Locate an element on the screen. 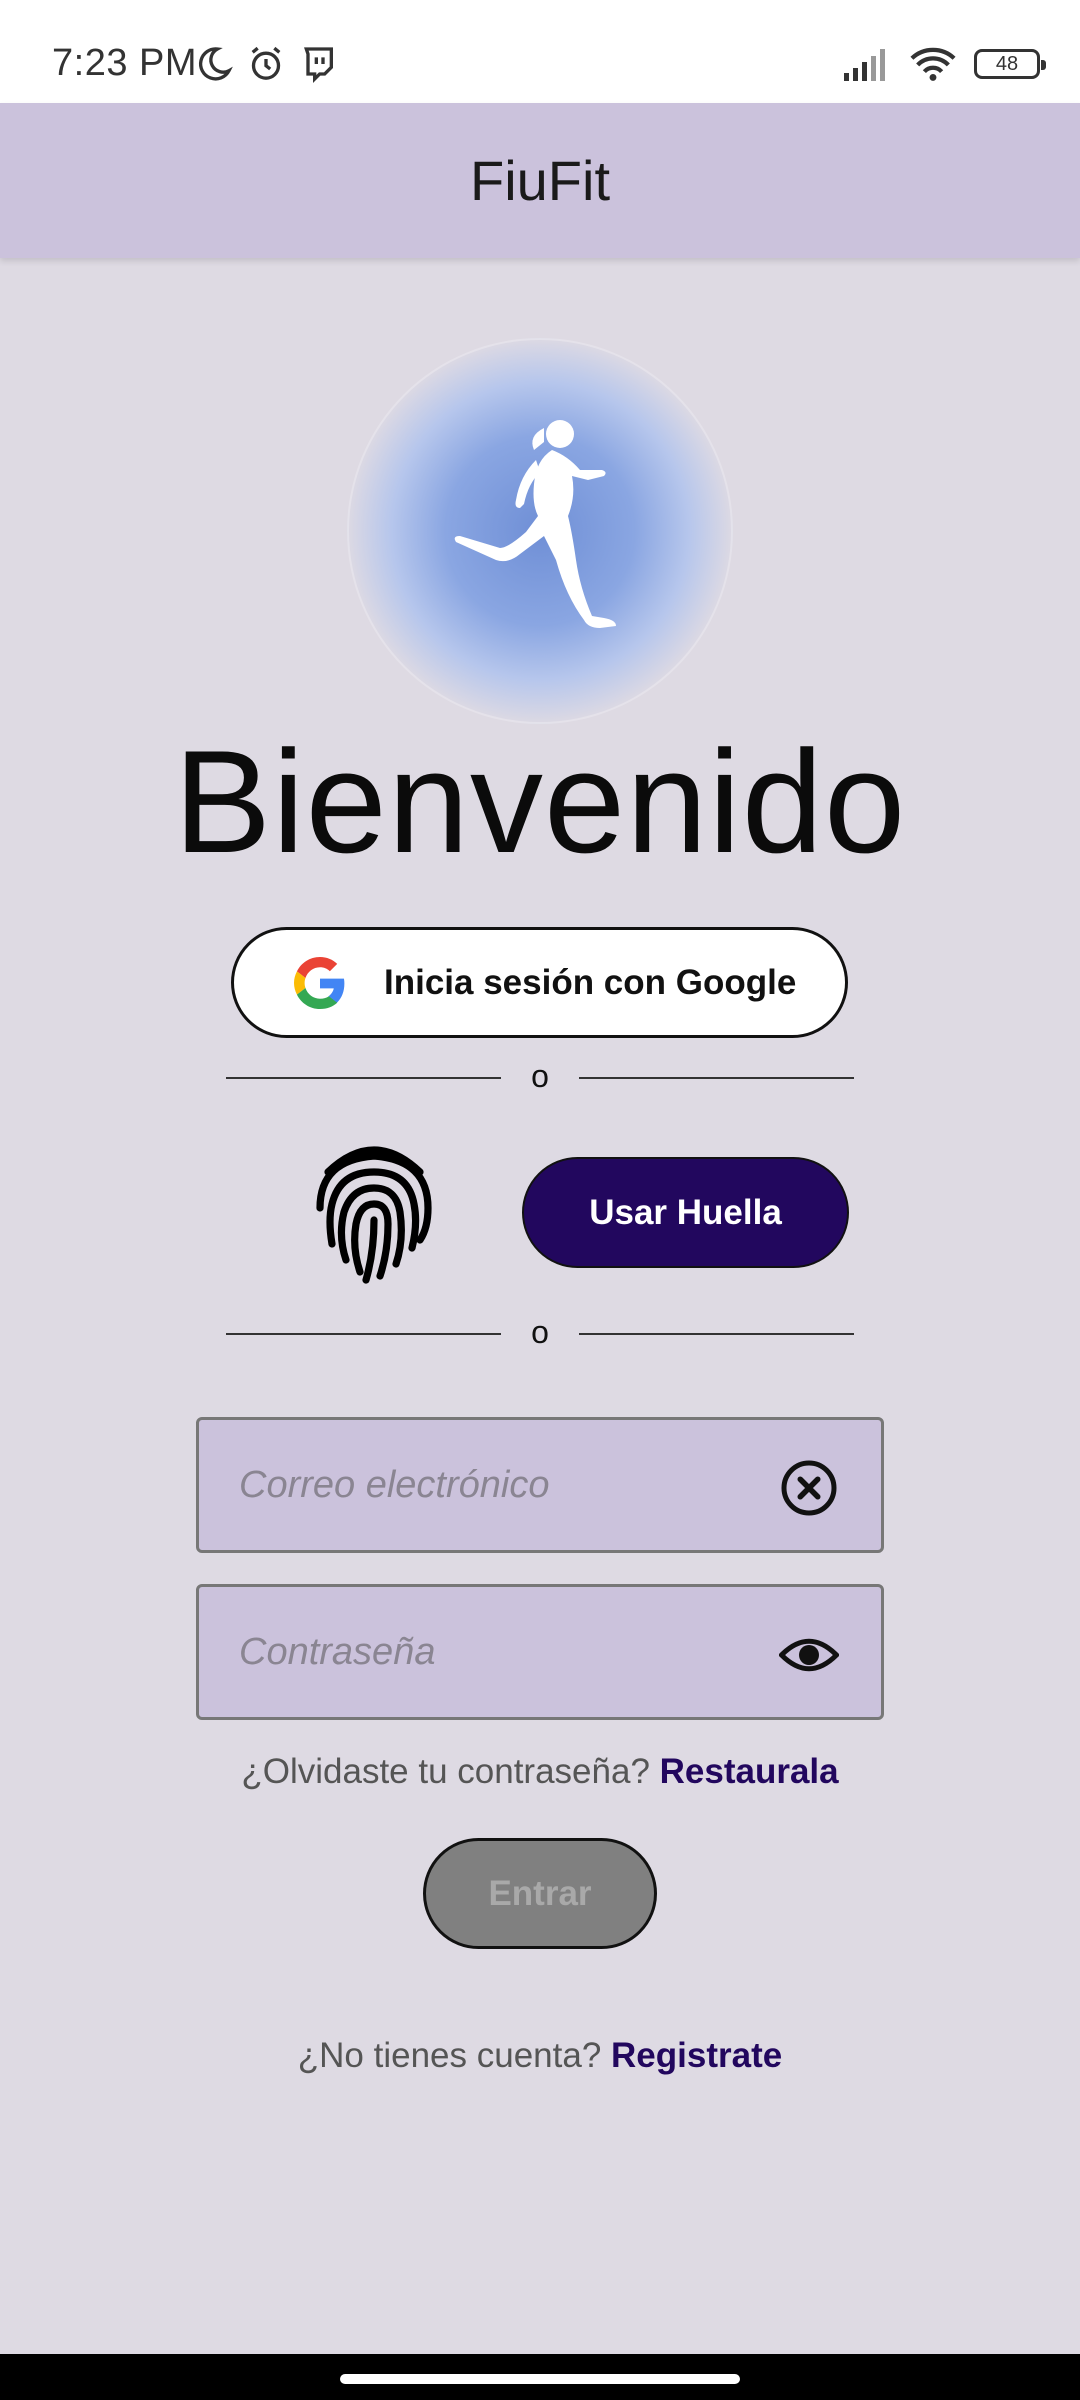 Image resolution: width=1080 pixels, height=2400 pixels. battery-icon: 48 is located at coordinates (1010, 64).